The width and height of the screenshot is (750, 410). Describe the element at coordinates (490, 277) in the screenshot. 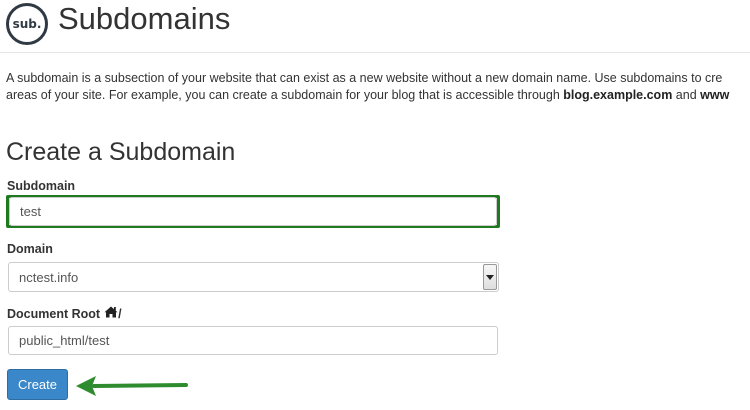

I see `chevron-down-icon` at that location.